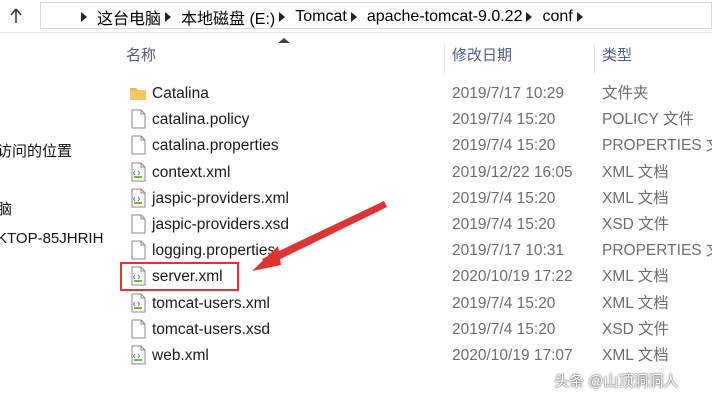 This screenshot has height=401, width=712. I want to click on up-arrow-icon, so click(16, 16).